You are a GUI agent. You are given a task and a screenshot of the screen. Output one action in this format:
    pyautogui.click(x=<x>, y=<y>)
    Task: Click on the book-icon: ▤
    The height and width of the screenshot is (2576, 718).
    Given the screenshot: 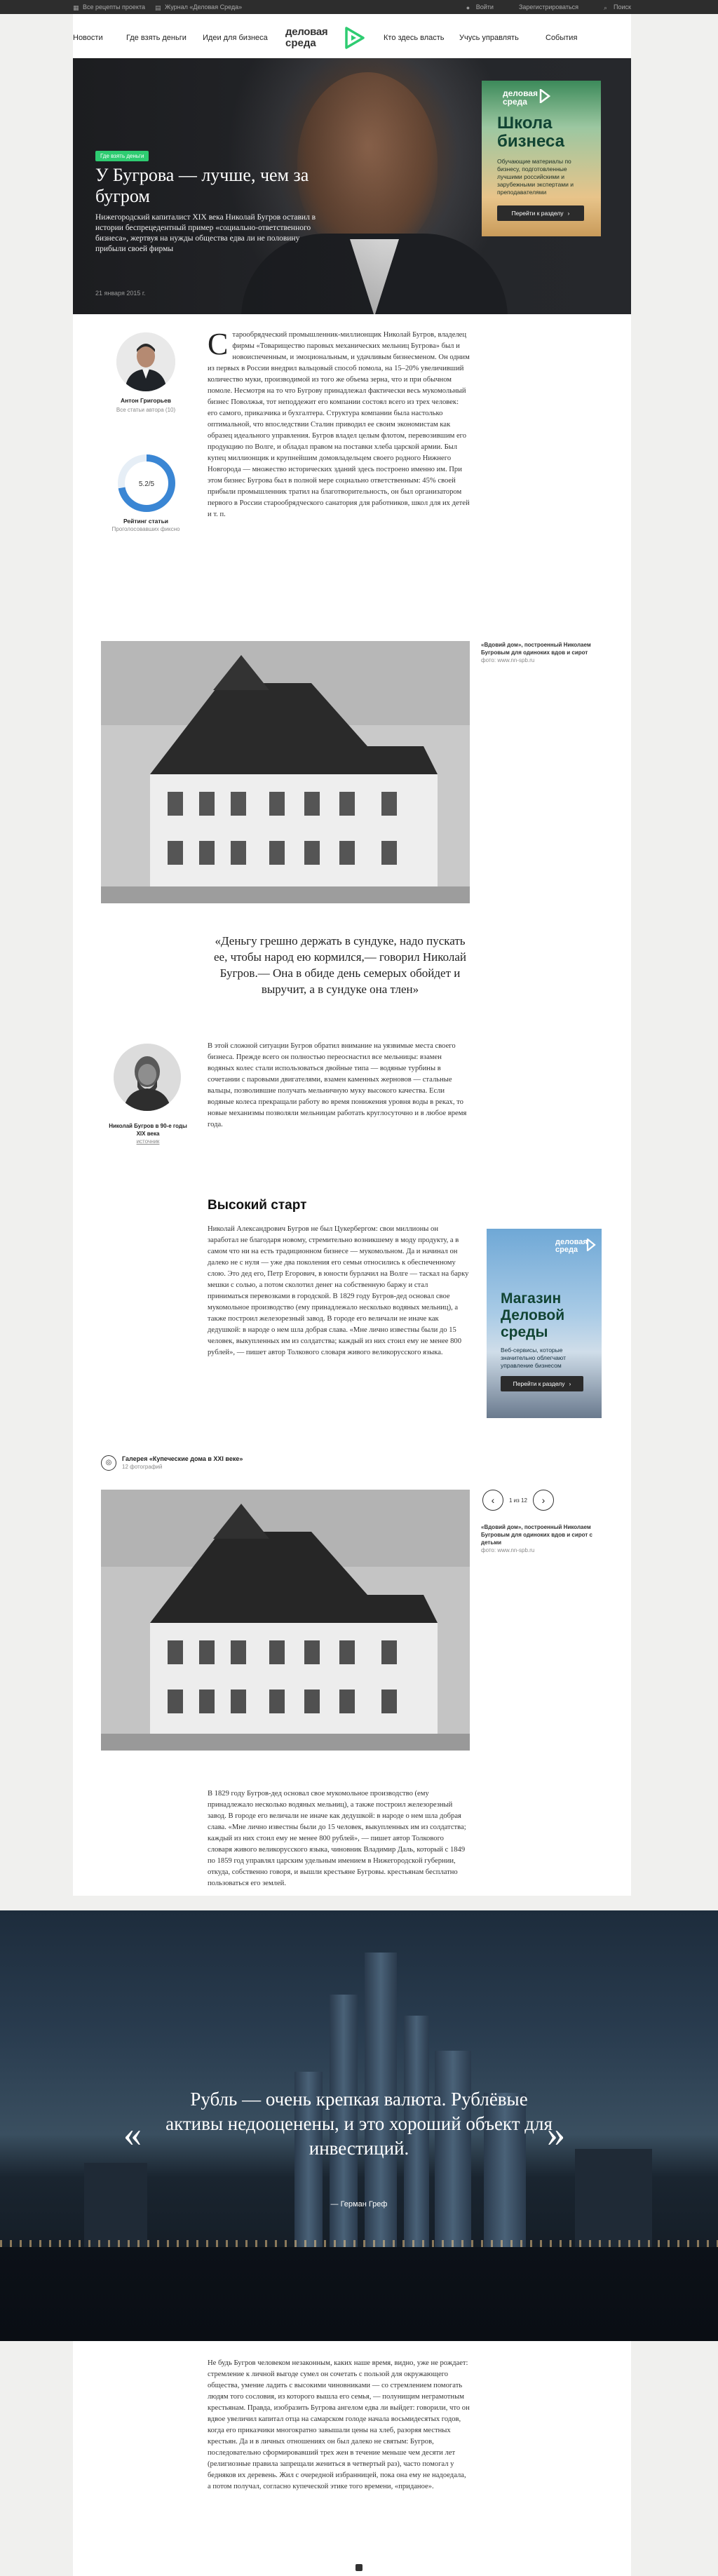 What is the action you would take?
    pyautogui.click(x=158, y=7)
    